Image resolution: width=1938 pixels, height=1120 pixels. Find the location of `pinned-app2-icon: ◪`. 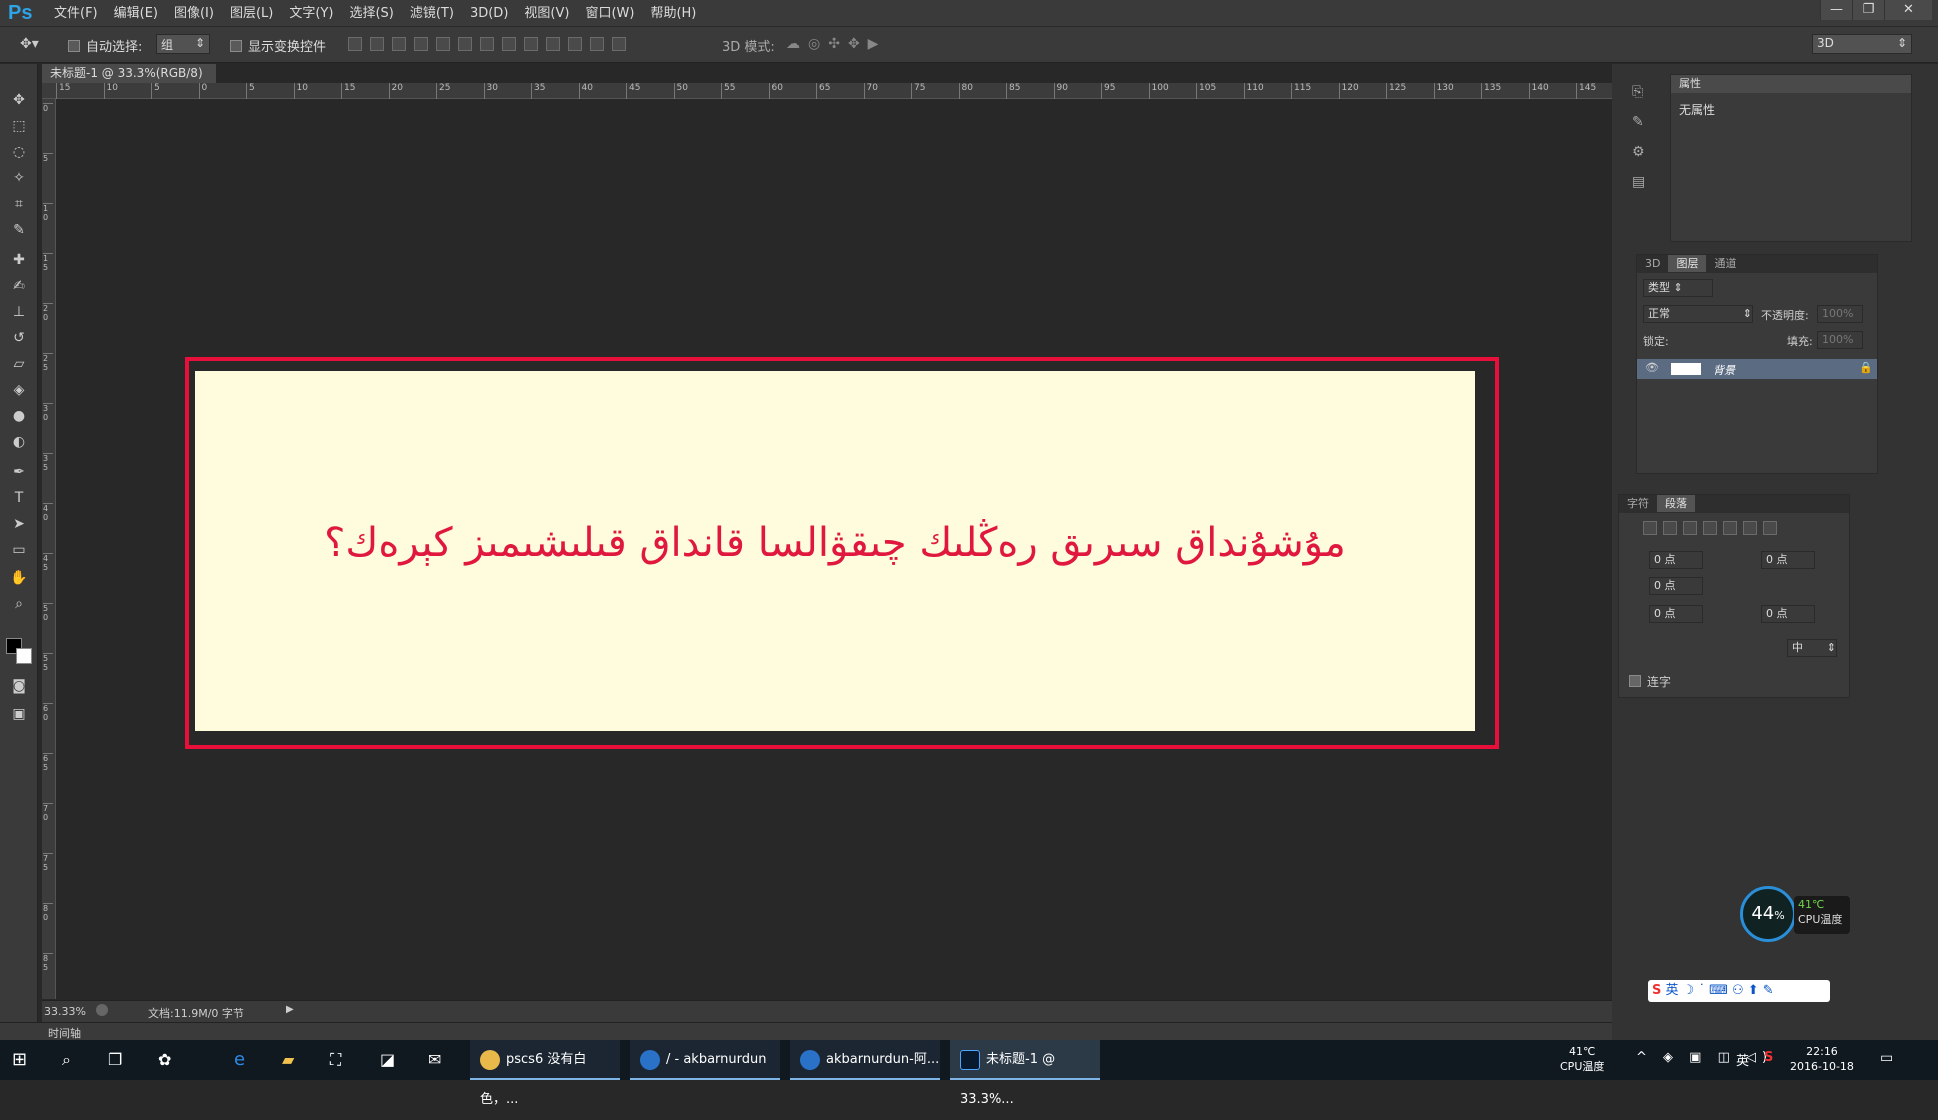

pinned-app2-icon: ◪ is located at coordinates (387, 1060).